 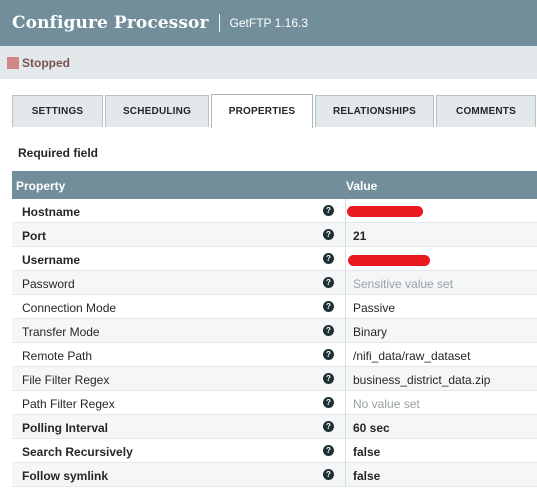 I want to click on property-value: Passive, so click(x=374, y=308).